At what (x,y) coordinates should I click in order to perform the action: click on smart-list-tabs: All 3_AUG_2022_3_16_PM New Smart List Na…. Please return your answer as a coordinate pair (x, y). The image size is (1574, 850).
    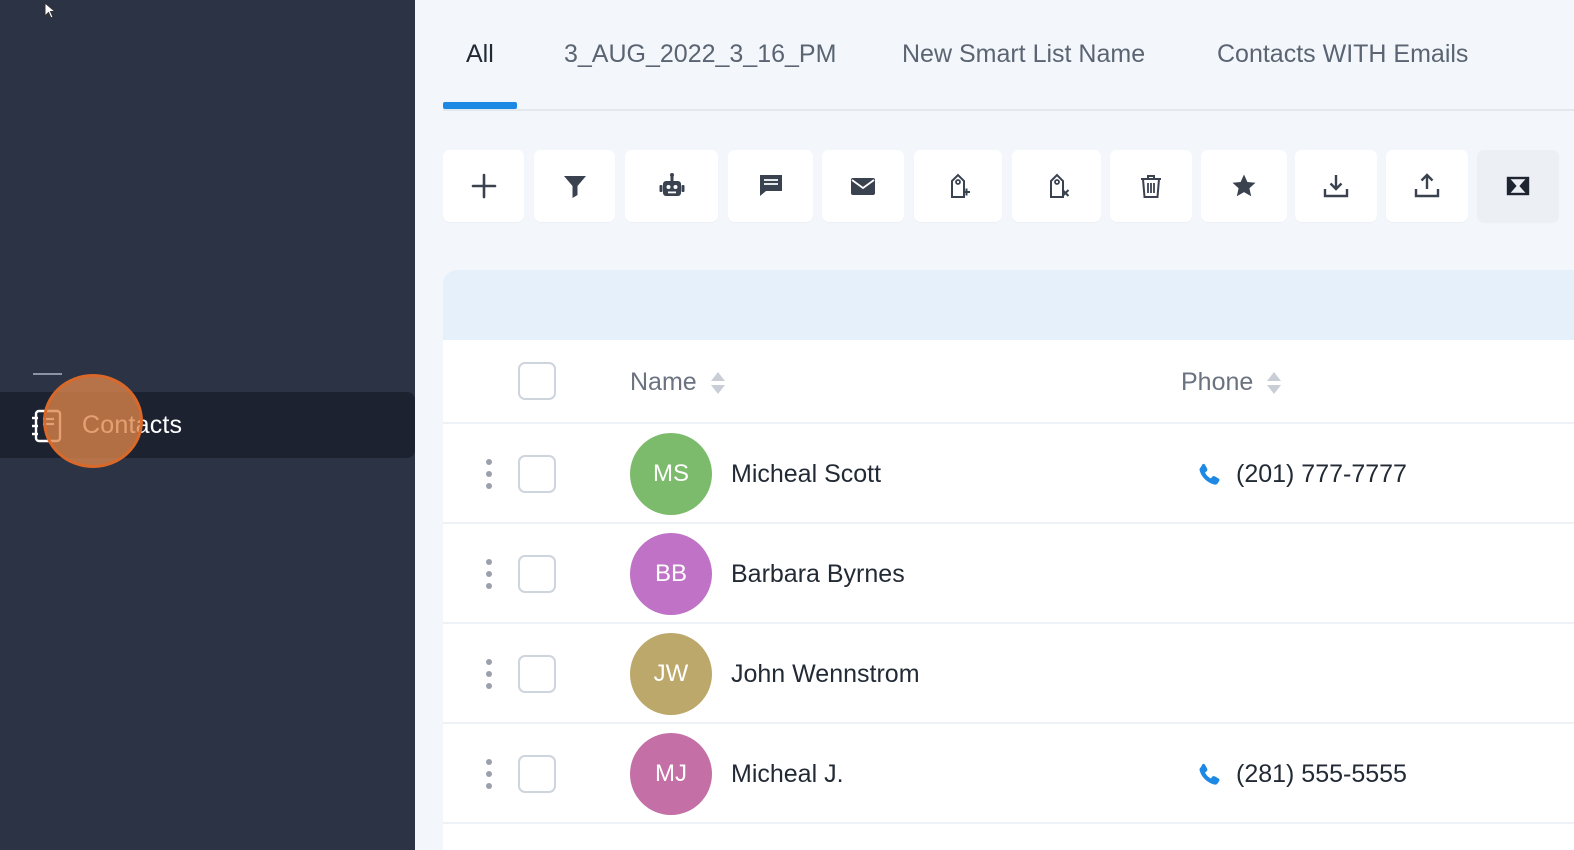
    Looking at the image, I should click on (1008, 55).